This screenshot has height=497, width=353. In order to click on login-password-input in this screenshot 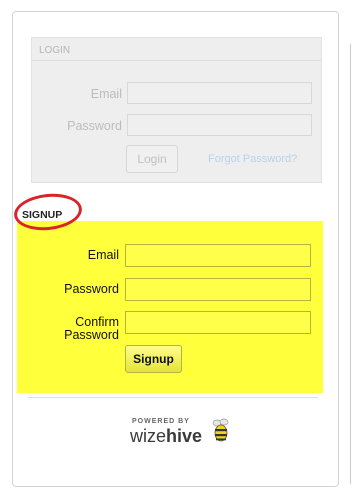, I will do `click(219, 125)`.